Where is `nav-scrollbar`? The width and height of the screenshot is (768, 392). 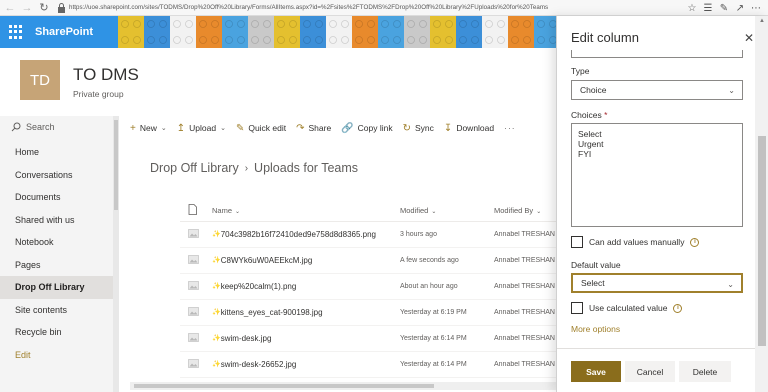 nav-scrollbar is located at coordinates (116, 254).